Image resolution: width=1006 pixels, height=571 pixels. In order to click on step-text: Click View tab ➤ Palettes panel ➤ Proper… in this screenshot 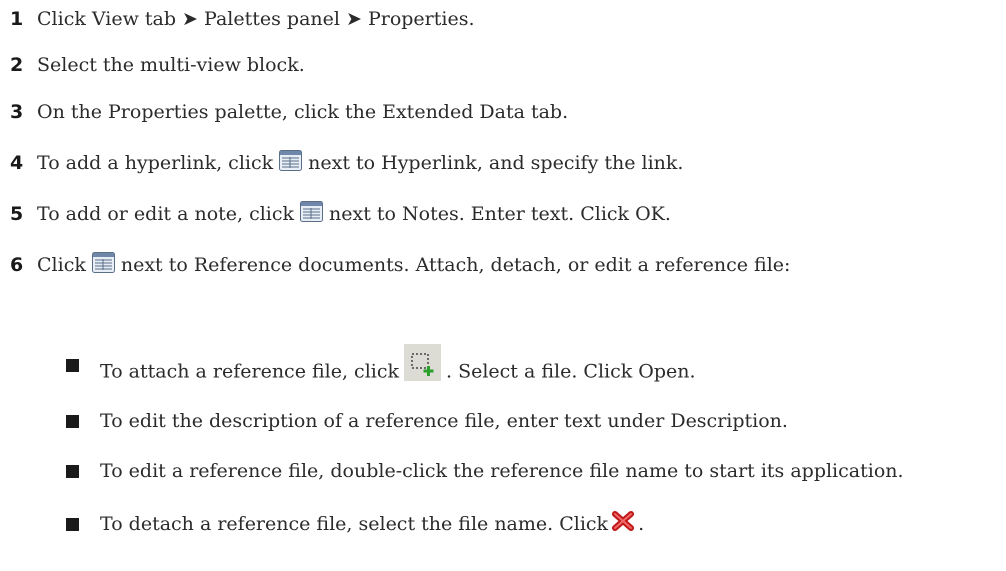, I will do `click(256, 19)`.